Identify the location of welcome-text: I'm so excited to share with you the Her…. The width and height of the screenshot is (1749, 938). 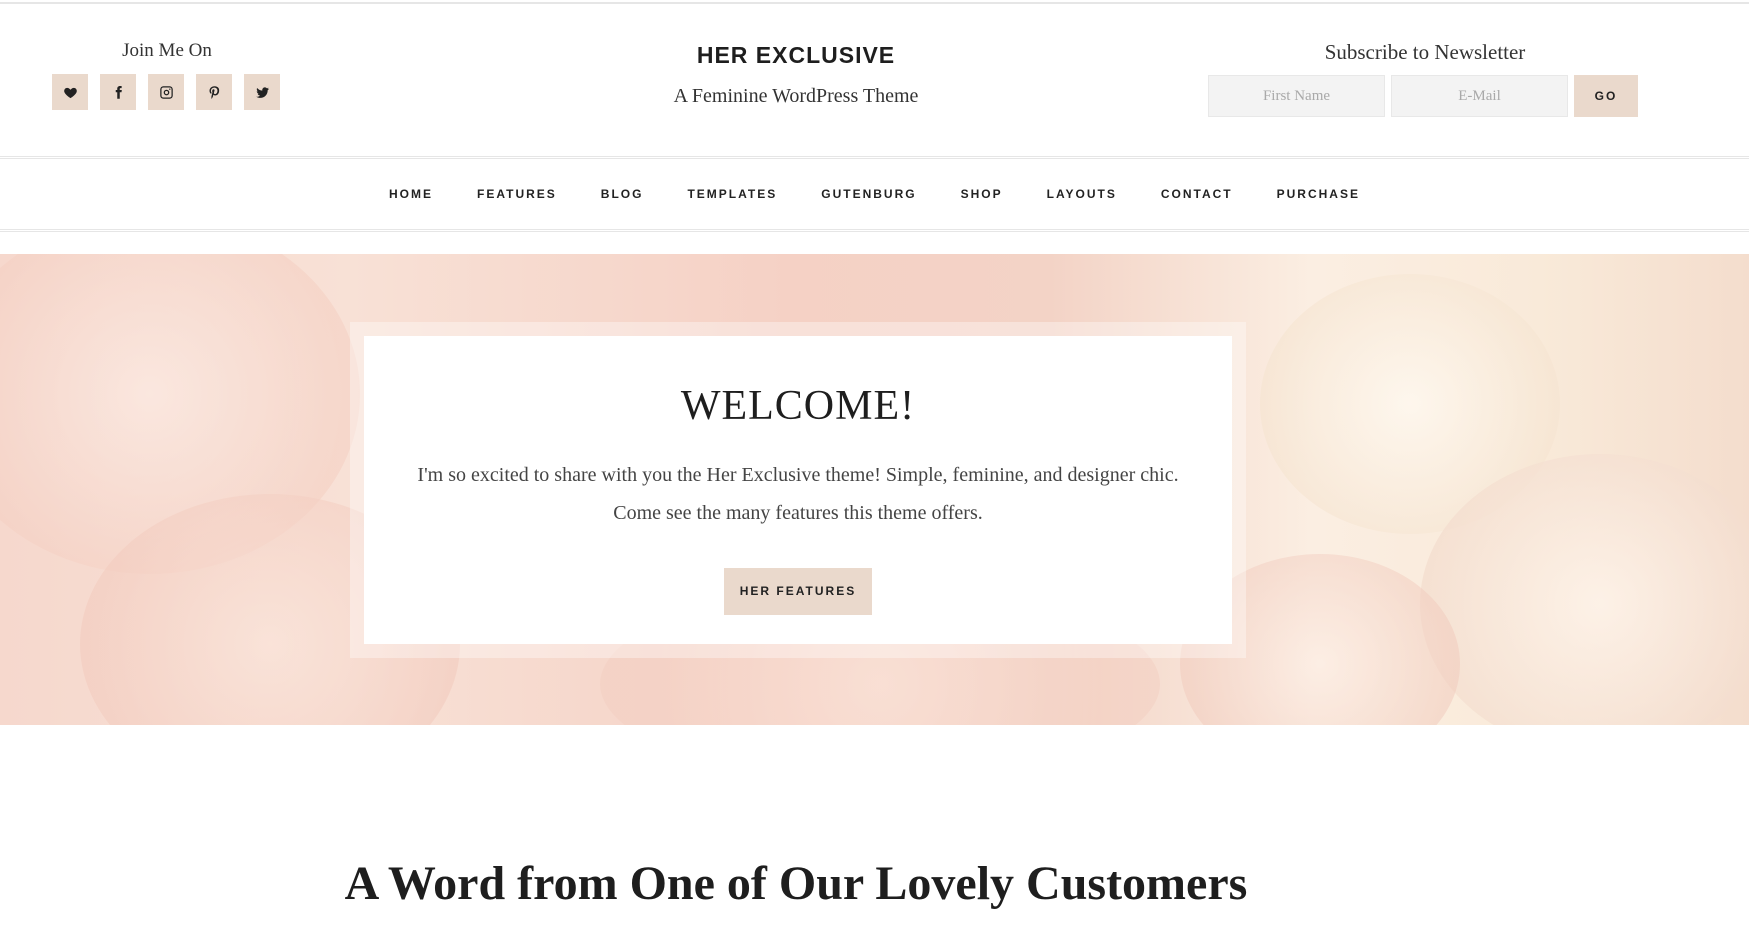
(798, 494).